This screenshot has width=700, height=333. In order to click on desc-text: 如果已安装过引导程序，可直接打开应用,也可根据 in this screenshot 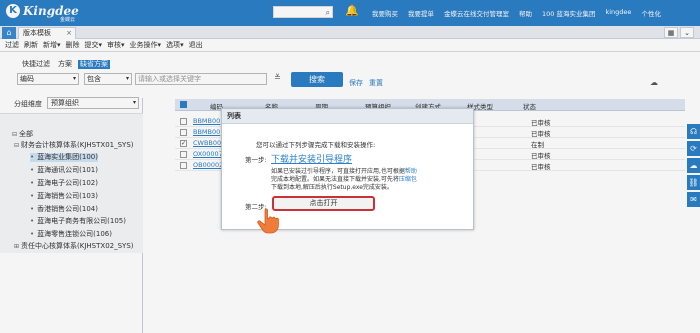, I will do `click(338, 171)`.